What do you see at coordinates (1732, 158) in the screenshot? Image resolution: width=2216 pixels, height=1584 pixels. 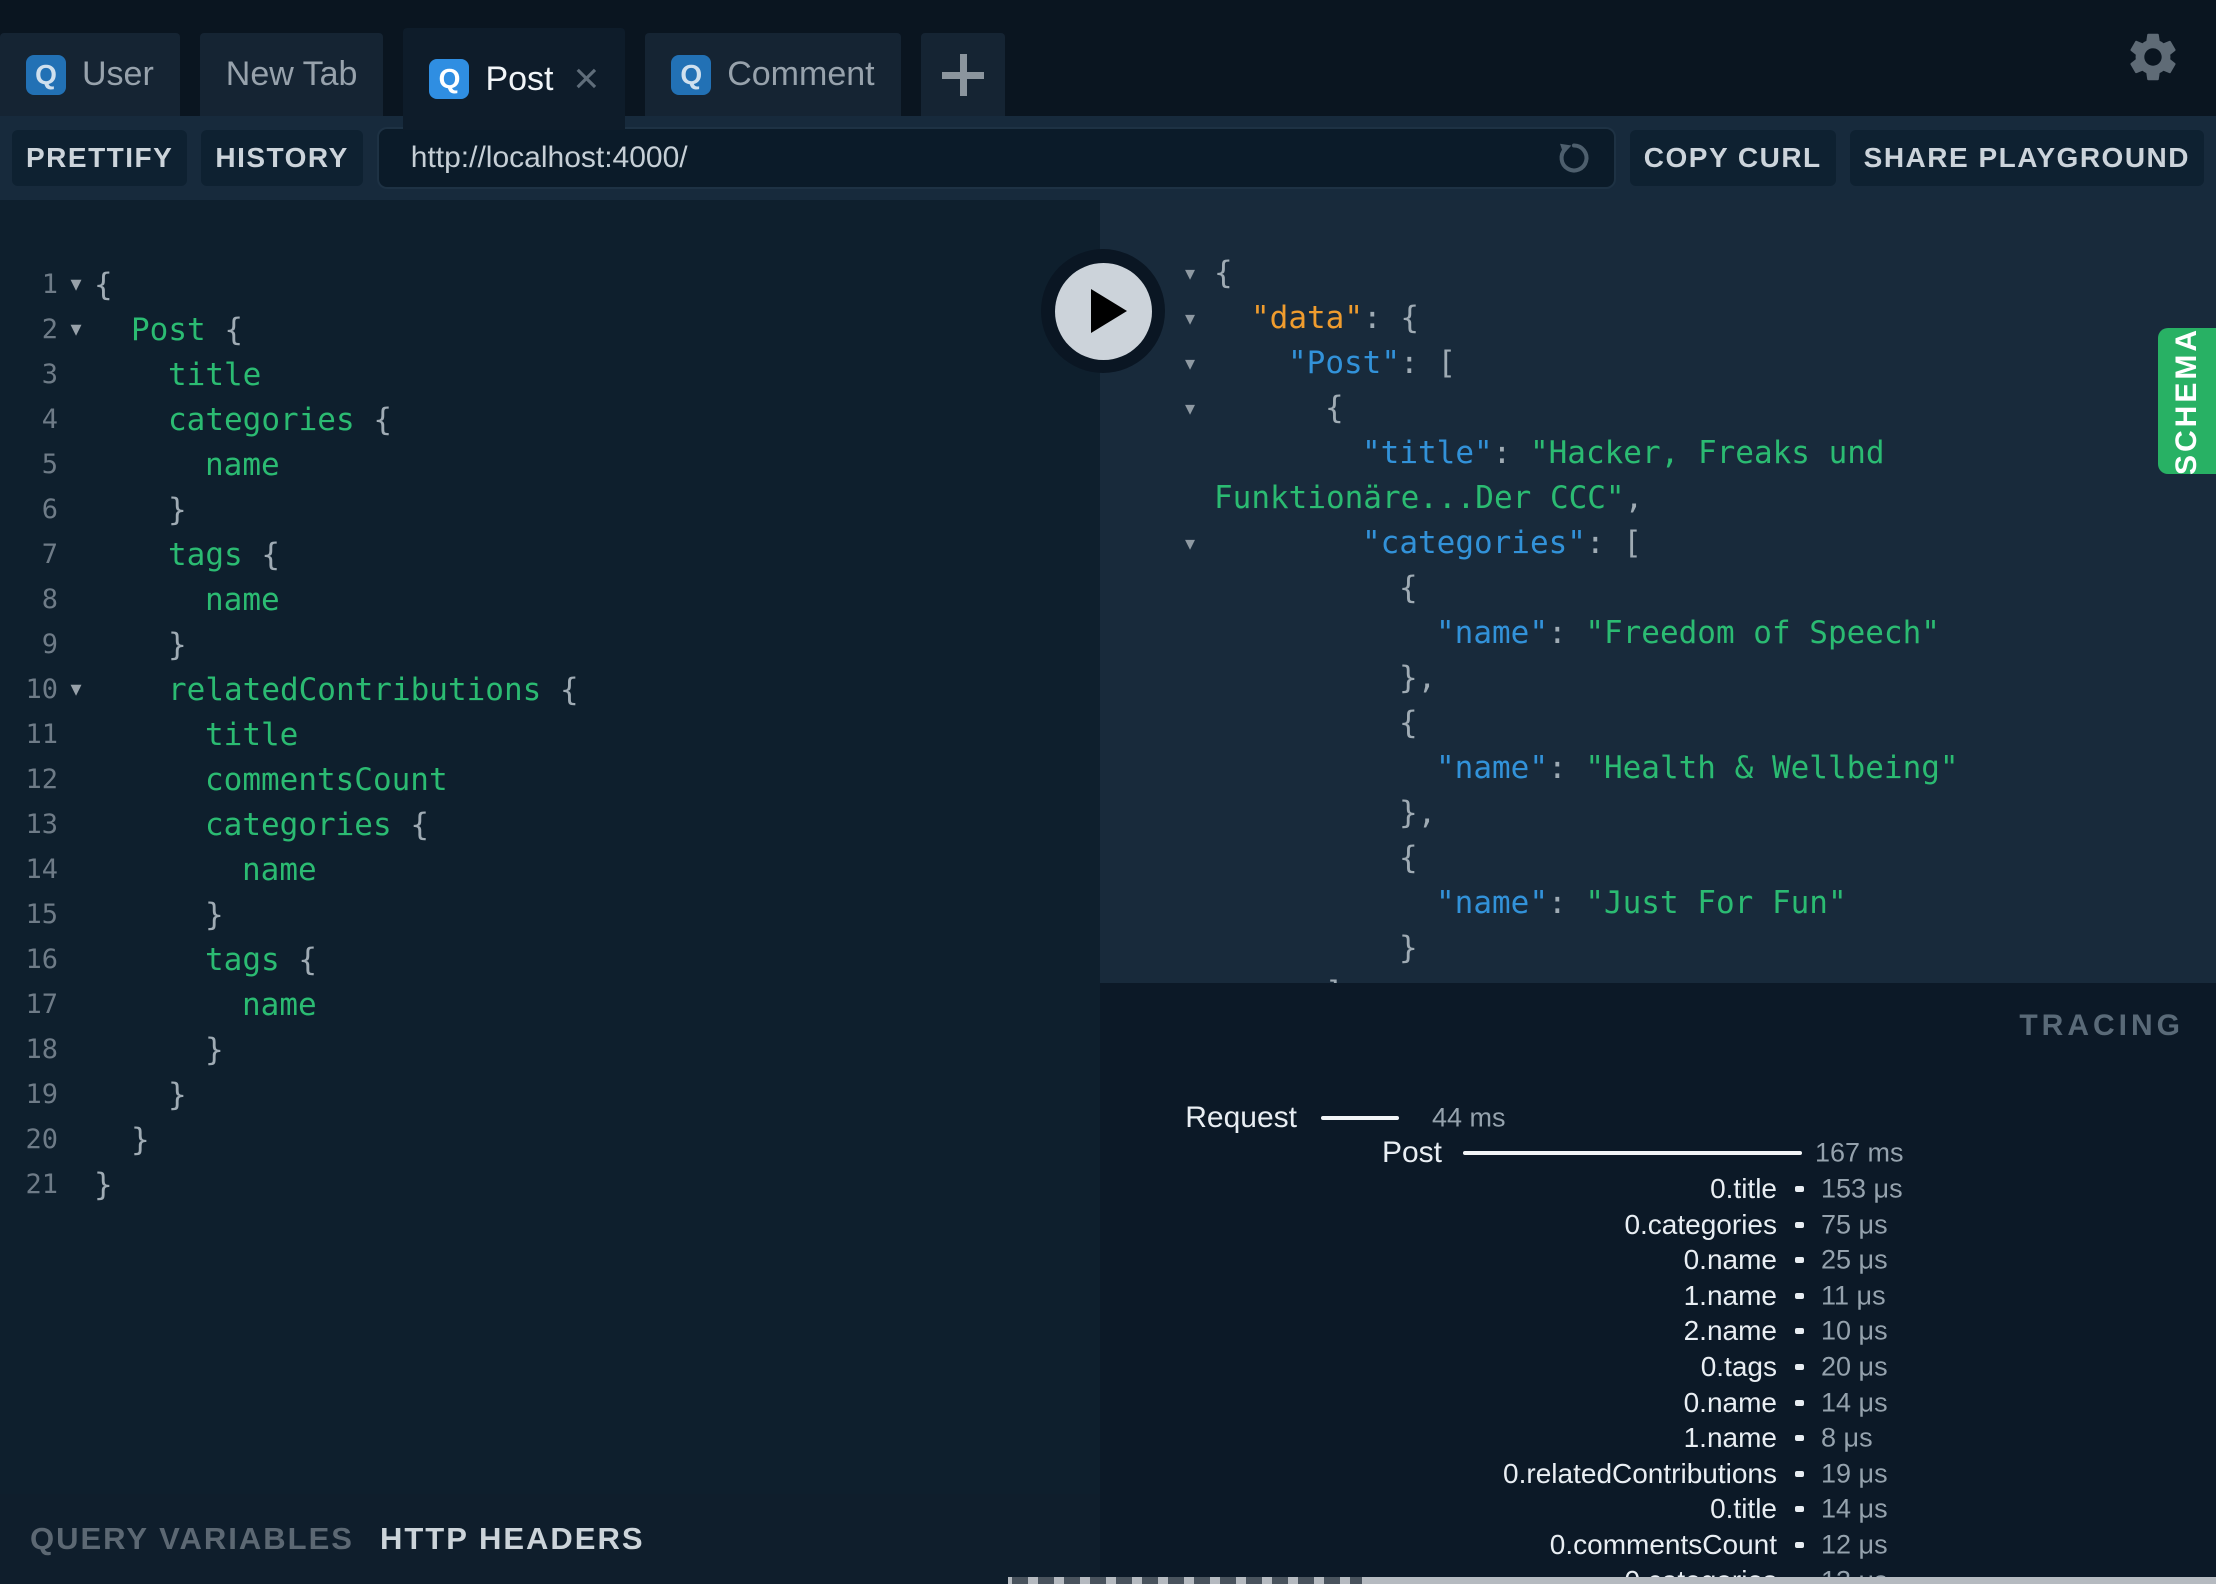 I see `copy-curl-button: COPY CURL` at bounding box center [1732, 158].